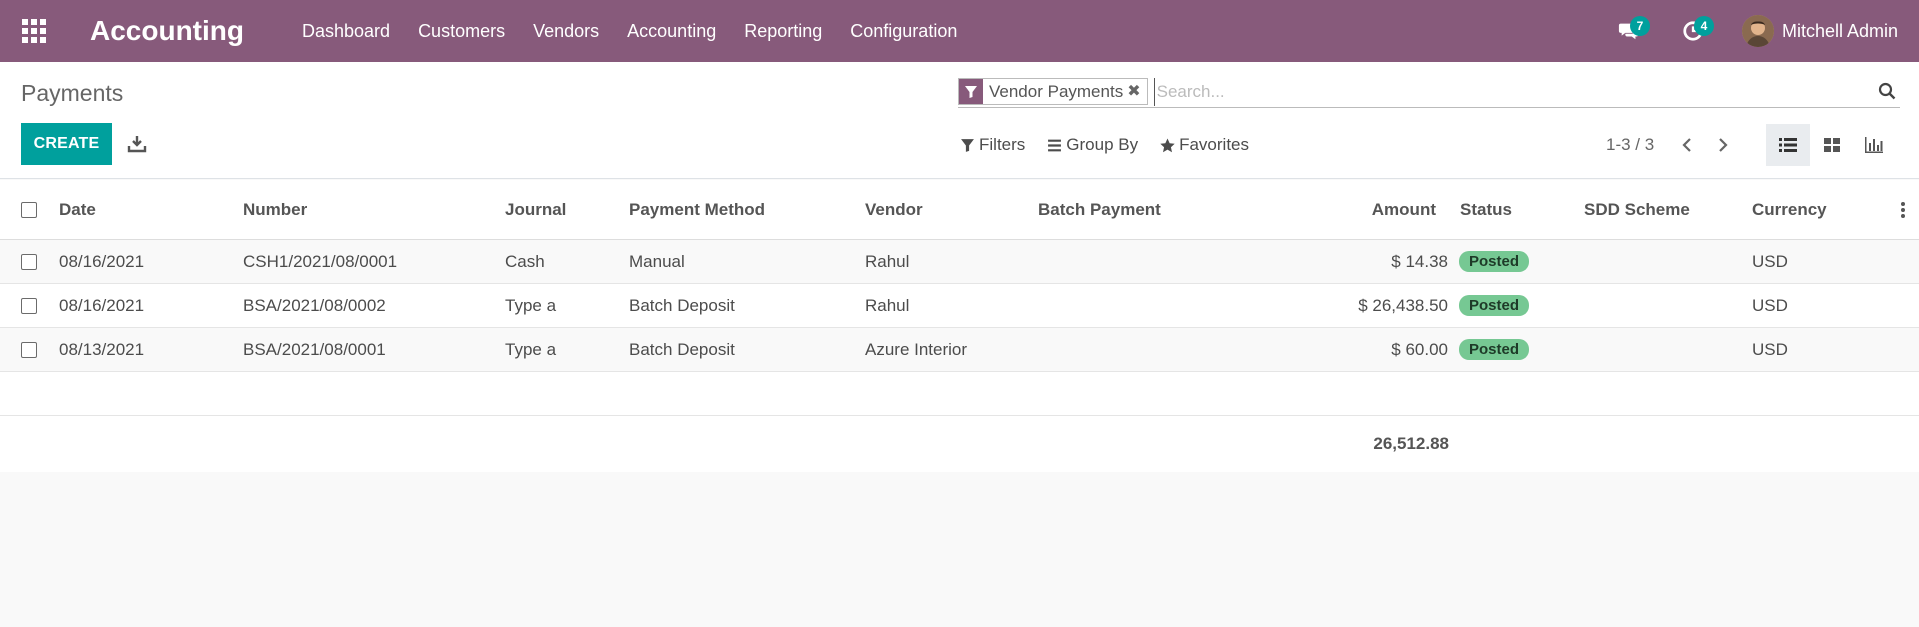 The height and width of the screenshot is (627, 1919). I want to click on groupby-button: Group By, so click(1092, 145).